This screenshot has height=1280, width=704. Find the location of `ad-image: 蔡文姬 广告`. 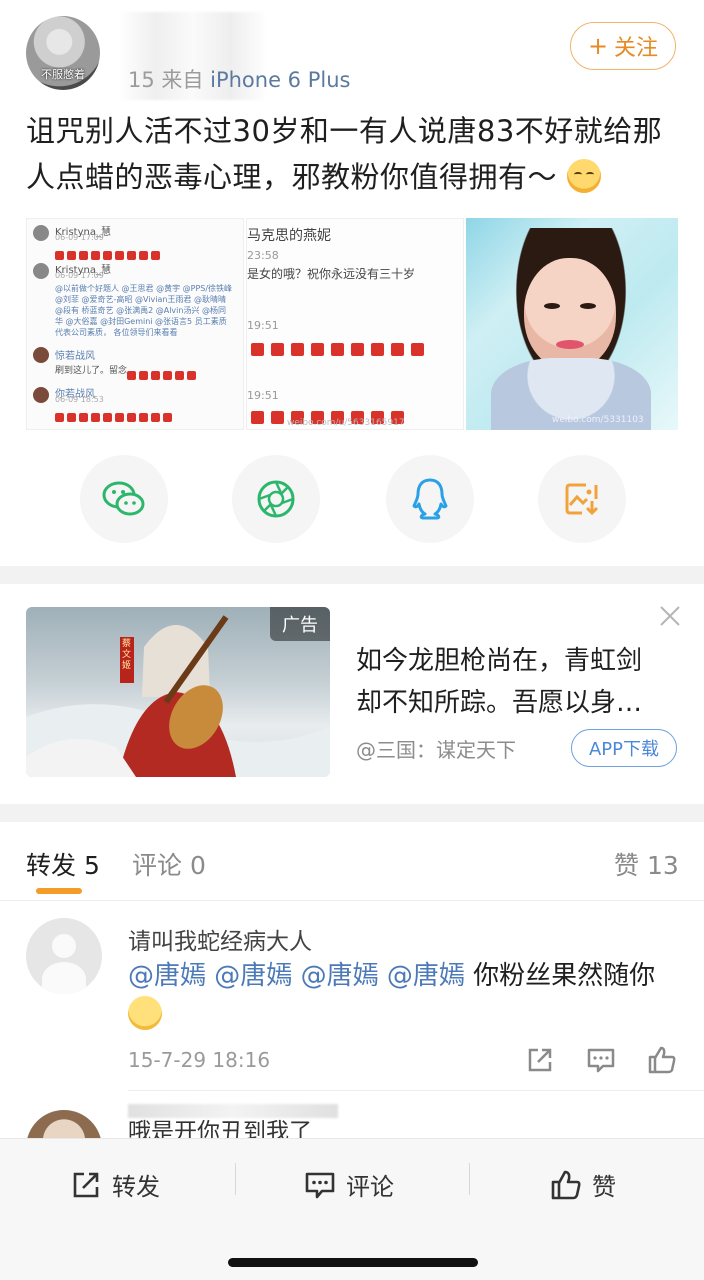

ad-image: 蔡文姬 广告 is located at coordinates (178, 692).